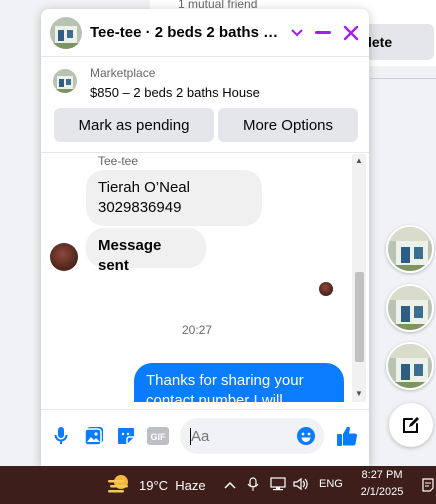 This screenshot has width=436, height=504. What do you see at coordinates (278, 485) in the screenshot?
I see `network-icon` at bounding box center [278, 485].